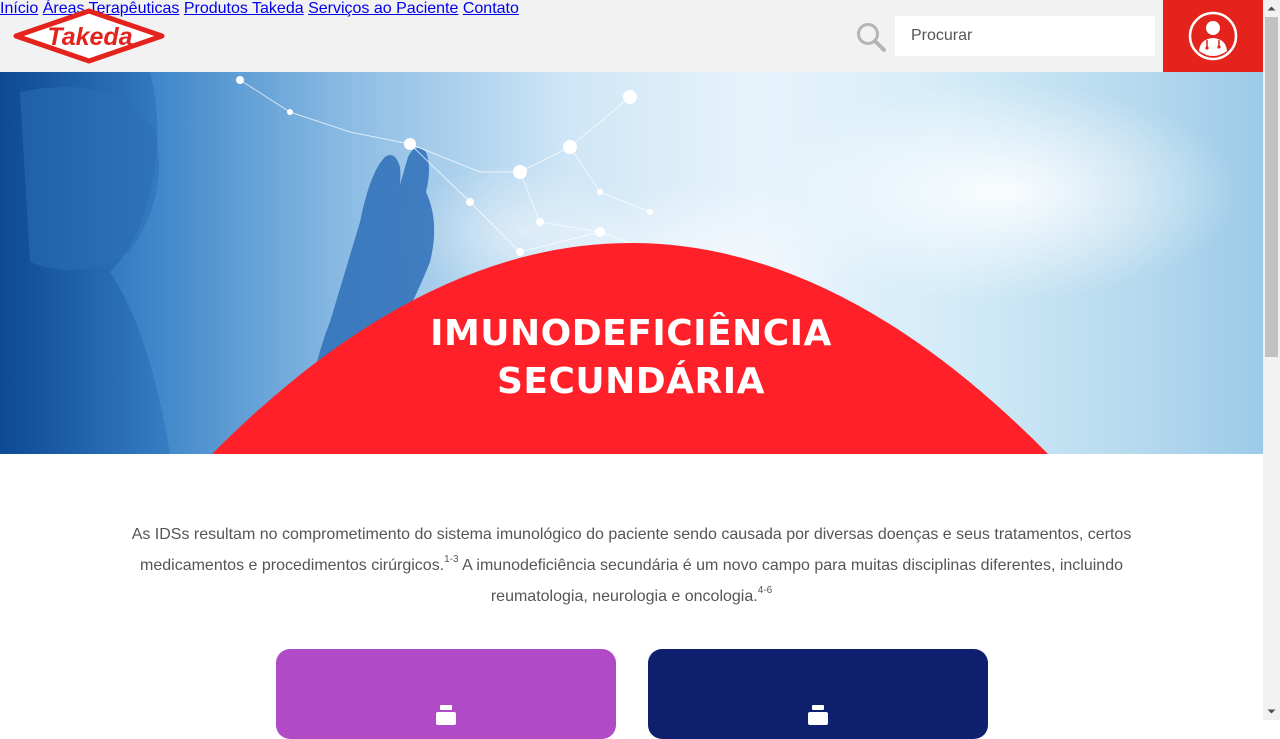 The height and width of the screenshot is (739, 1280). Describe the element at coordinates (631, 358) in the screenshot. I see `hero-title: IMUNODEFICIÊNCIA SECUNDÁRIA` at that location.